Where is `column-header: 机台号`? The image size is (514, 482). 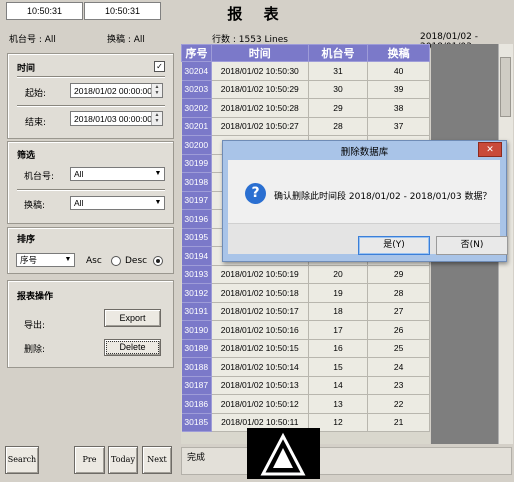 column-header: 机台号 is located at coordinates (338, 53).